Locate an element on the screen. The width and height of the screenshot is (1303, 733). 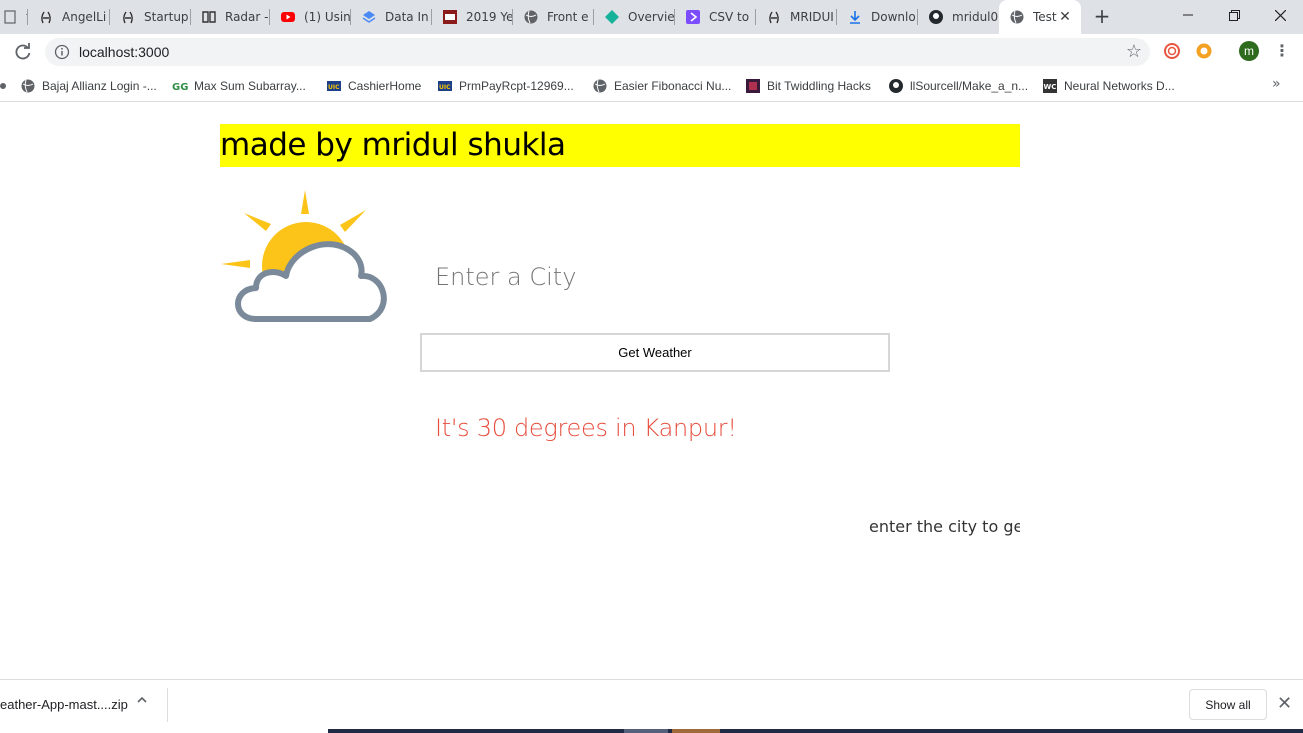
tab-title: Startup is located at coordinates (166, 17).